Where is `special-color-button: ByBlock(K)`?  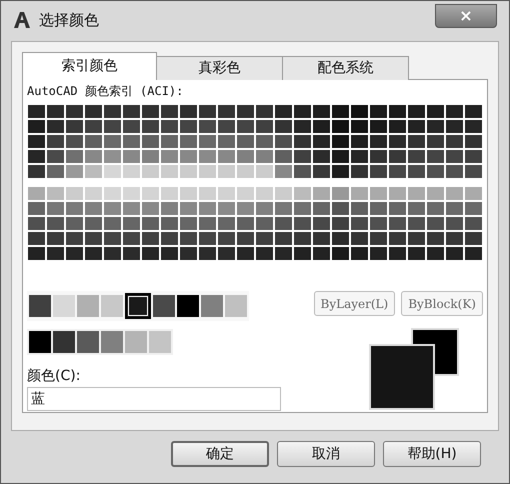
special-color-button: ByBlock(K) is located at coordinates (442, 303).